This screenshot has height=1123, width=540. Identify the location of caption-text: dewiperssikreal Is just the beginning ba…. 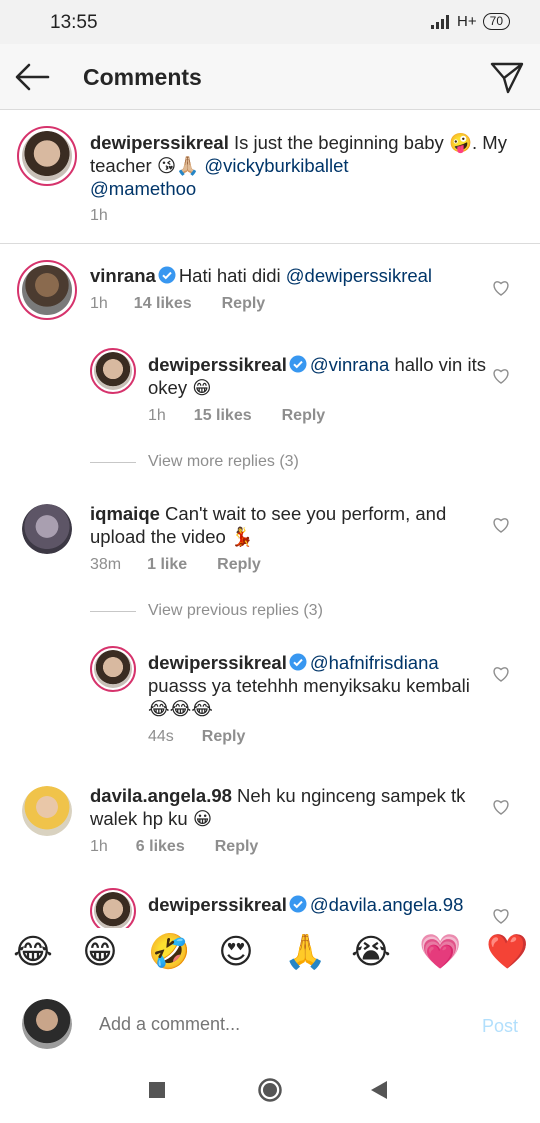
(298, 165).